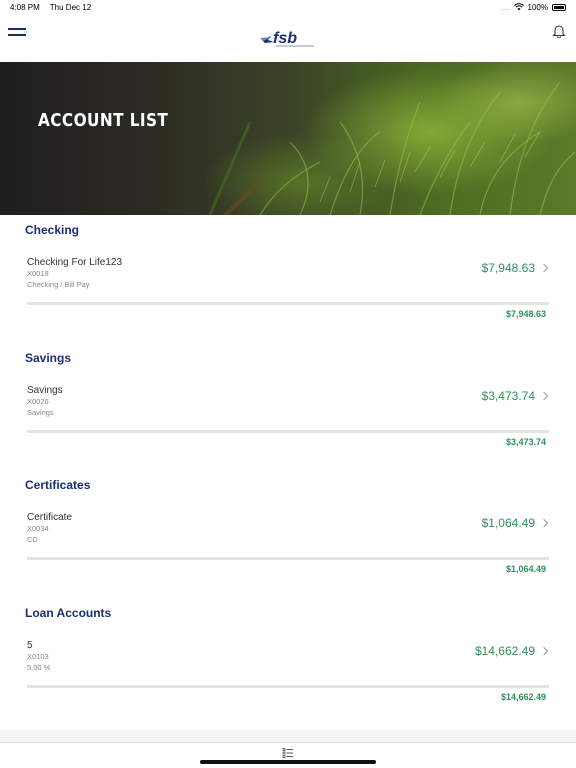 The width and height of the screenshot is (576, 768). I want to click on section-title: Savings, so click(48, 357).